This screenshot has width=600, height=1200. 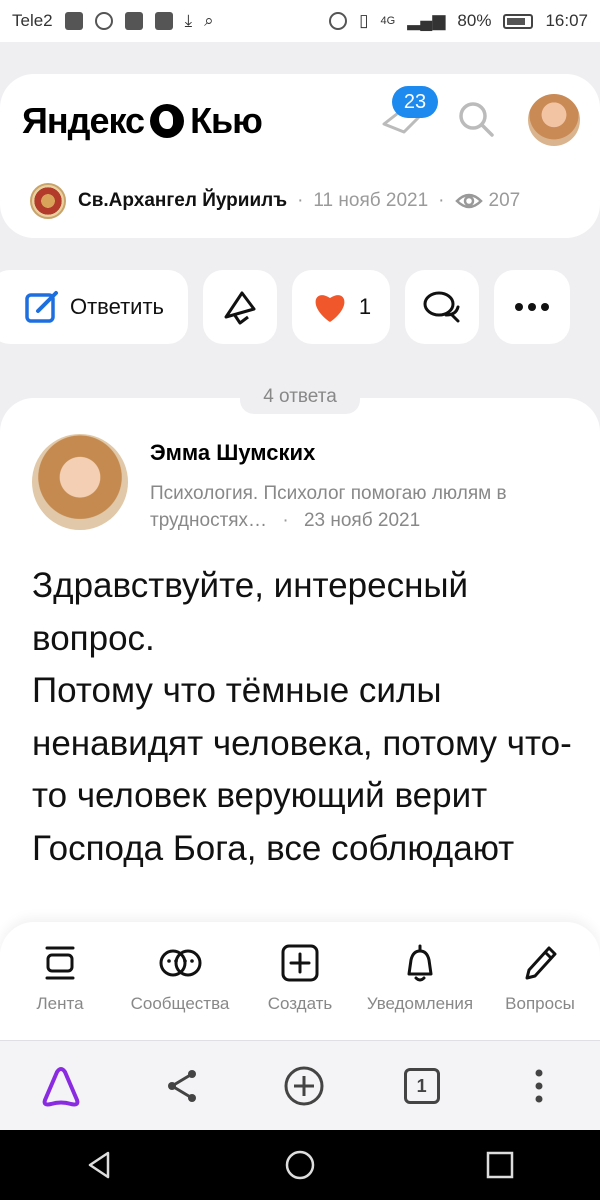 What do you see at coordinates (300, 1003) in the screenshot?
I see `nav-create-label: Создать` at bounding box center [300, 1003].